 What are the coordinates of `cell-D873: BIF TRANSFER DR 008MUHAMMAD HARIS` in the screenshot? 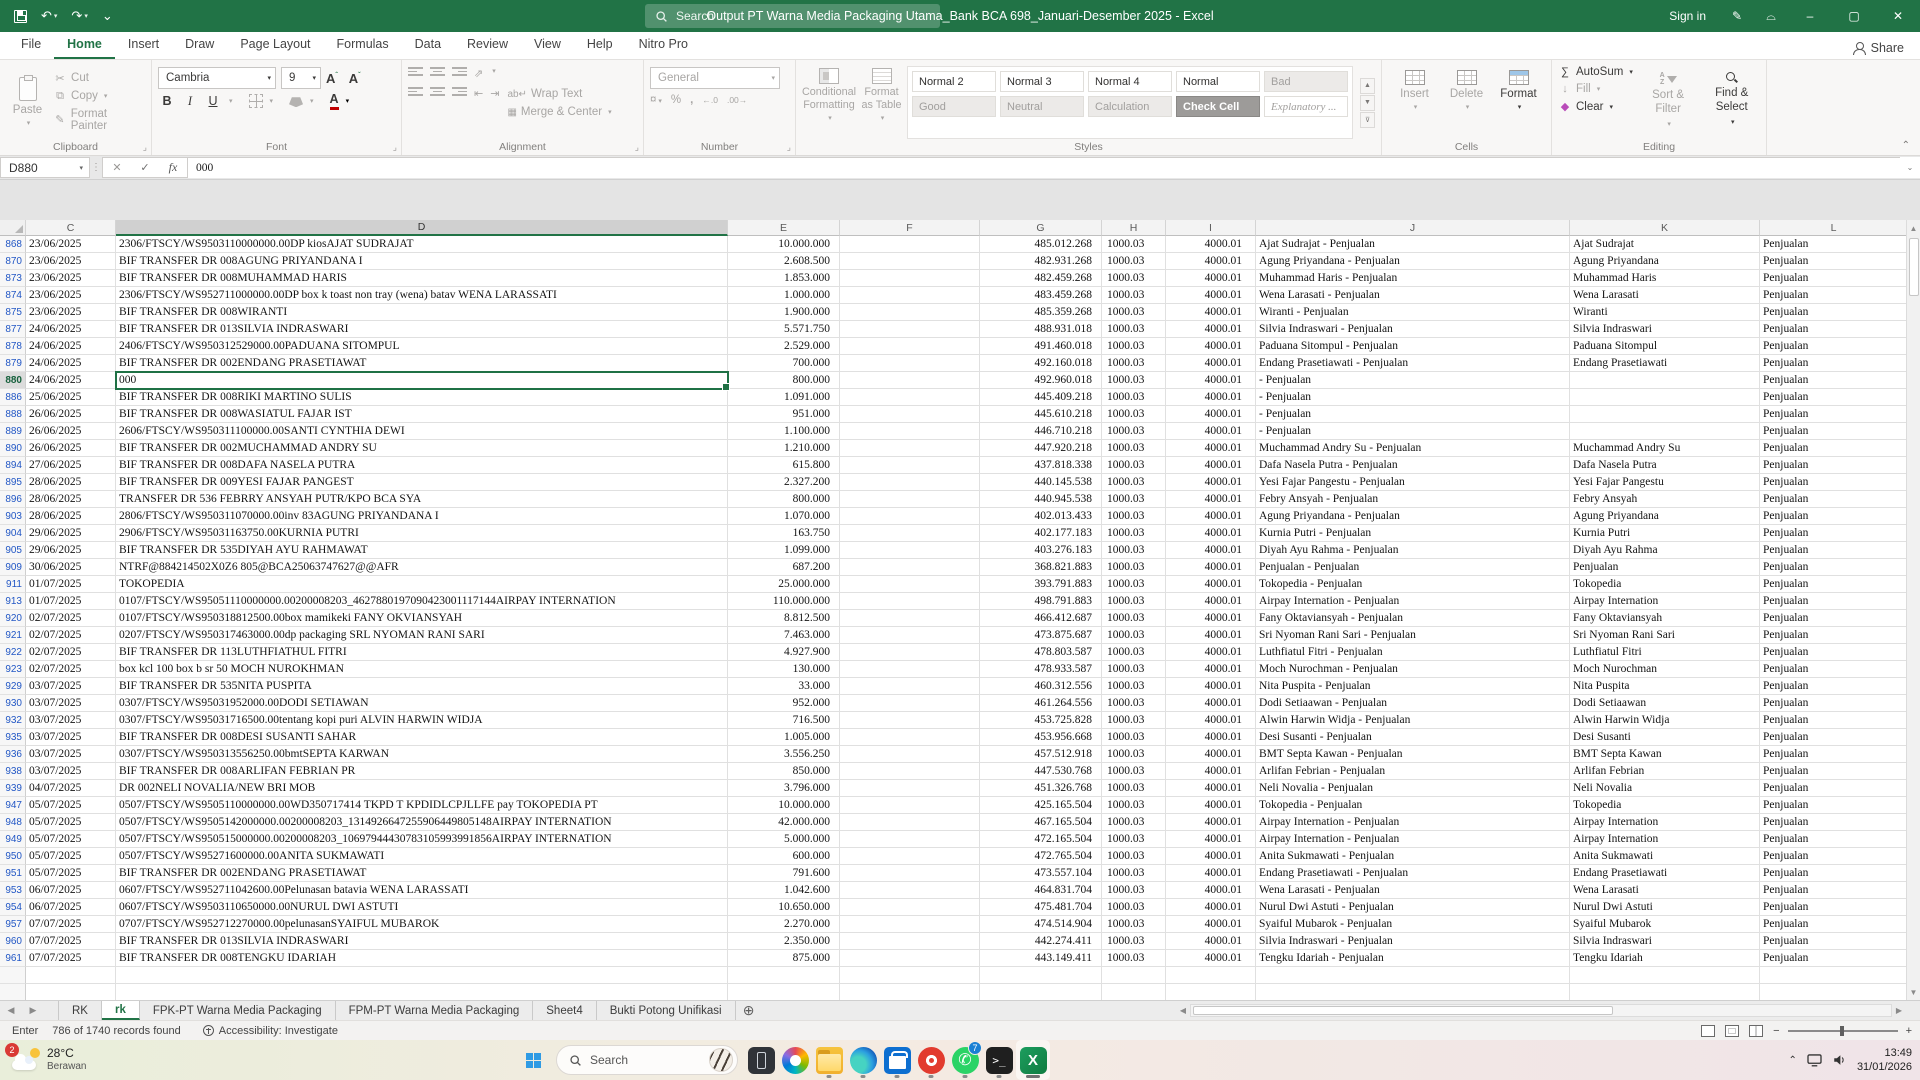 It's located at (422, 278).